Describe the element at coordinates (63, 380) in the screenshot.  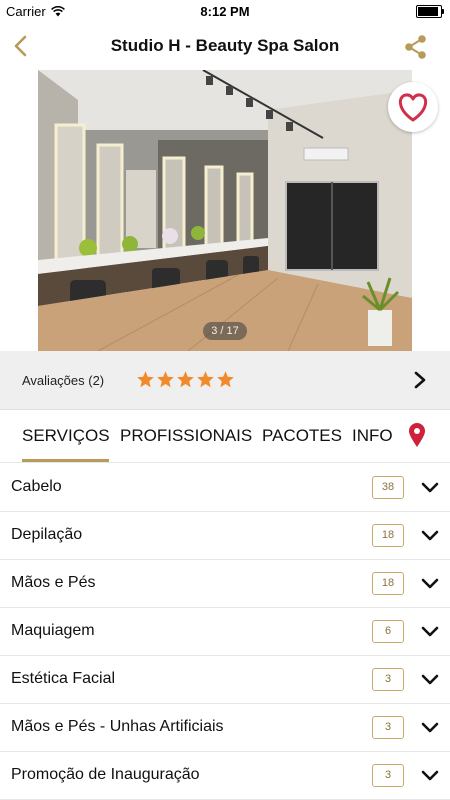
I see `ratings-label: Avaliações (2)` at that location.